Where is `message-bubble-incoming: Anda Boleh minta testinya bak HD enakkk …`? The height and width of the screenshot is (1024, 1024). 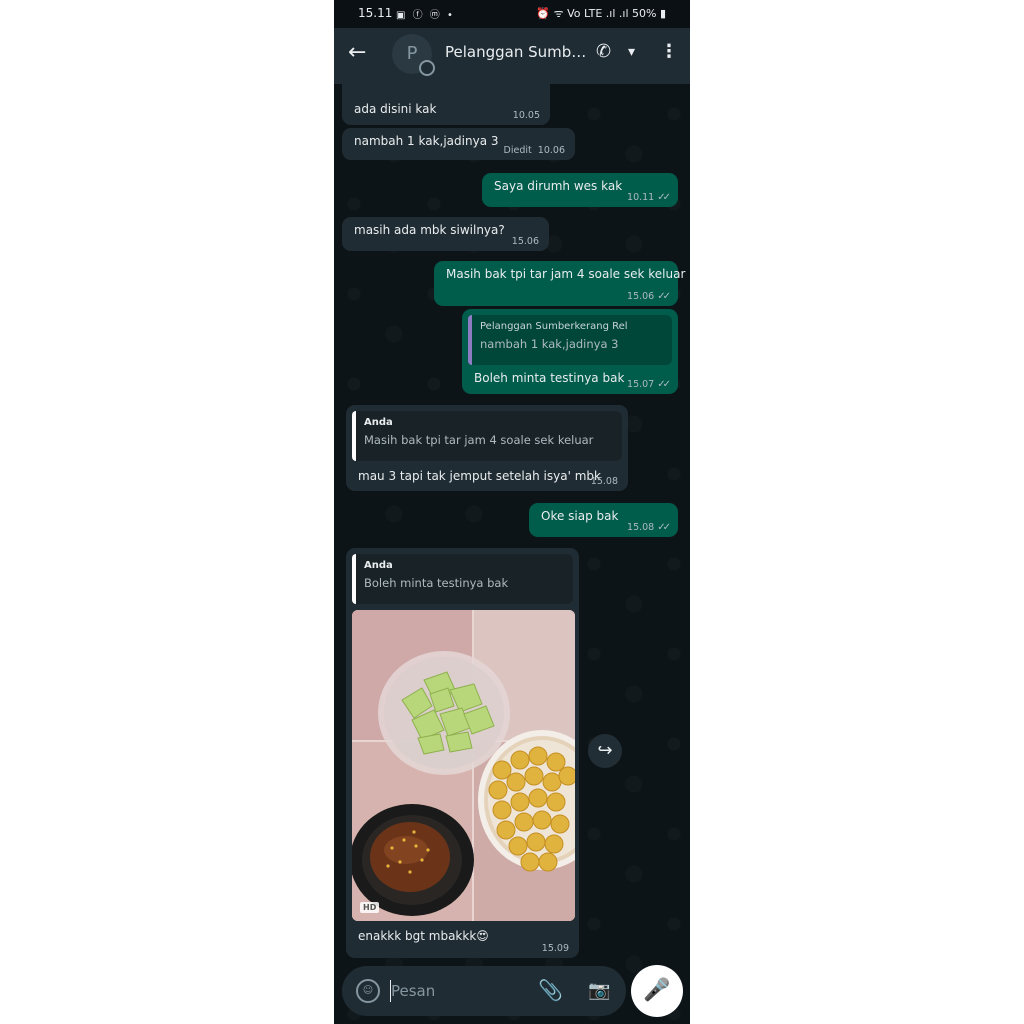
message-bubble-incoming: Anda Boleh minta testinya bak HD enakkk … is located at coordinates (462, 753).